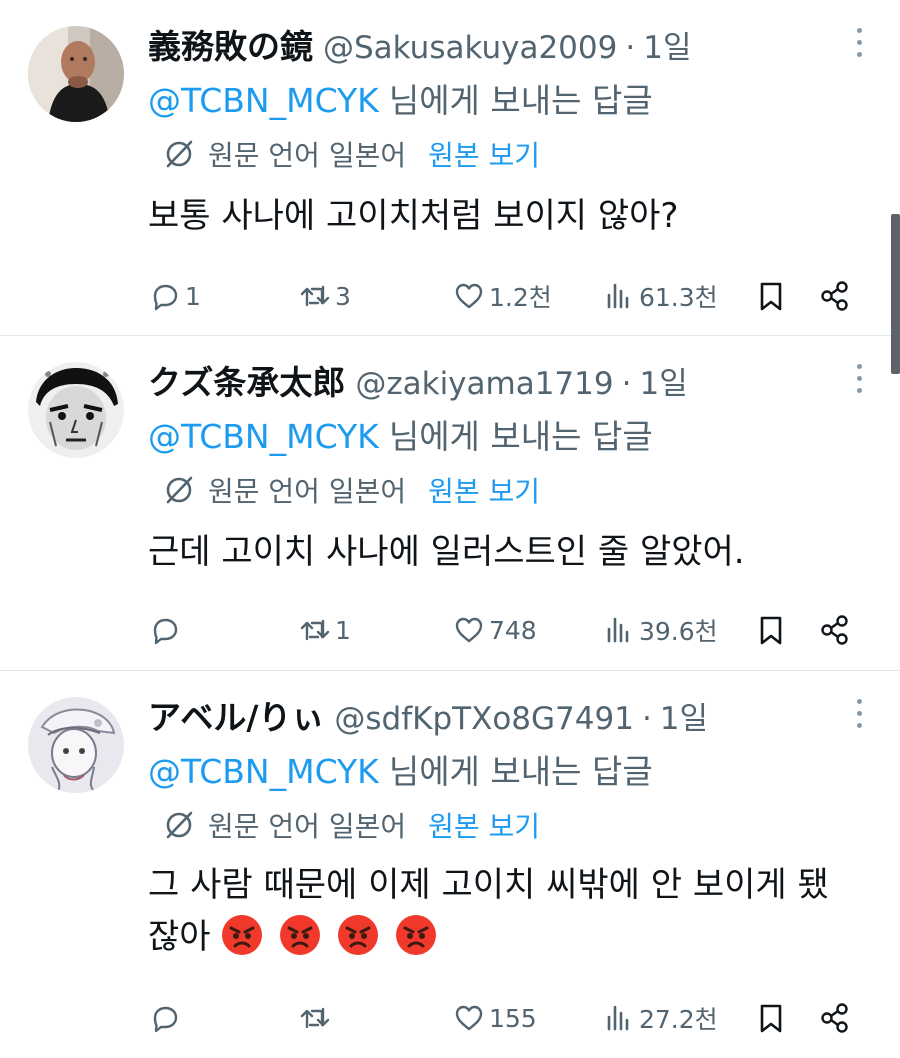 This screenshot has height=1058, width=900. I want to click on tweet-text: 보통 사나에 고이치처럼 보이지 않아?, so click(508, 216).